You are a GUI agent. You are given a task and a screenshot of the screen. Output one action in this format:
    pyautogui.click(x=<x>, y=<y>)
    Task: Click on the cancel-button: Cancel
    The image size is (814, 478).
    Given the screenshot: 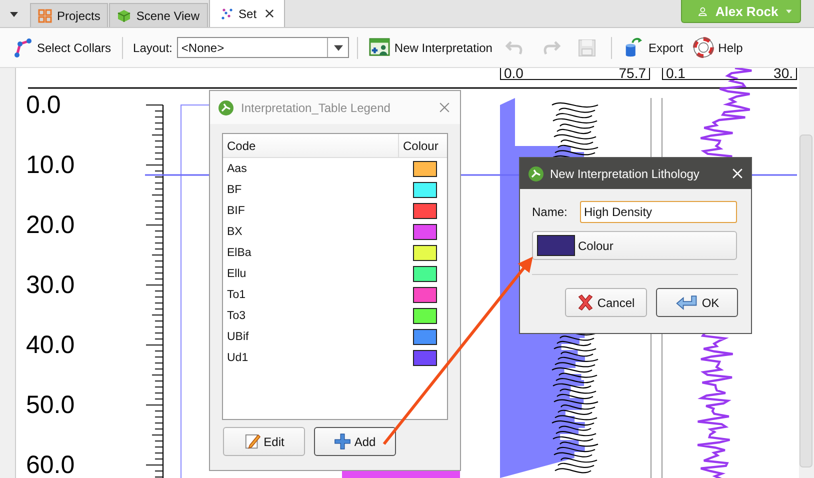 What is the action you would take?
    pyautogui.click(x=606, y=302)
    